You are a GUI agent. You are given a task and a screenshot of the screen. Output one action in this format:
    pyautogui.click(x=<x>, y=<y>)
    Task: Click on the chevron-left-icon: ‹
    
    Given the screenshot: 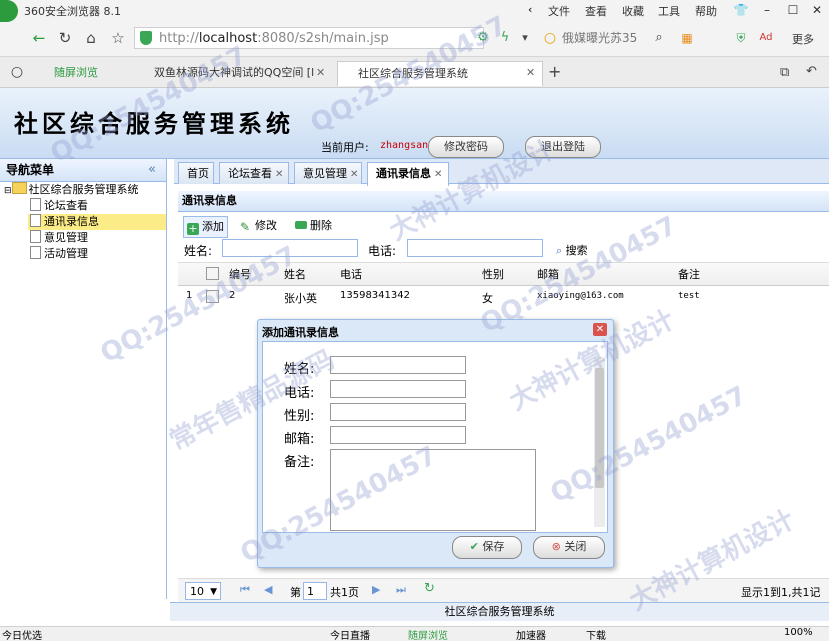 What is the action you would take?
    pyautogui.click(x=530, y=9)
    